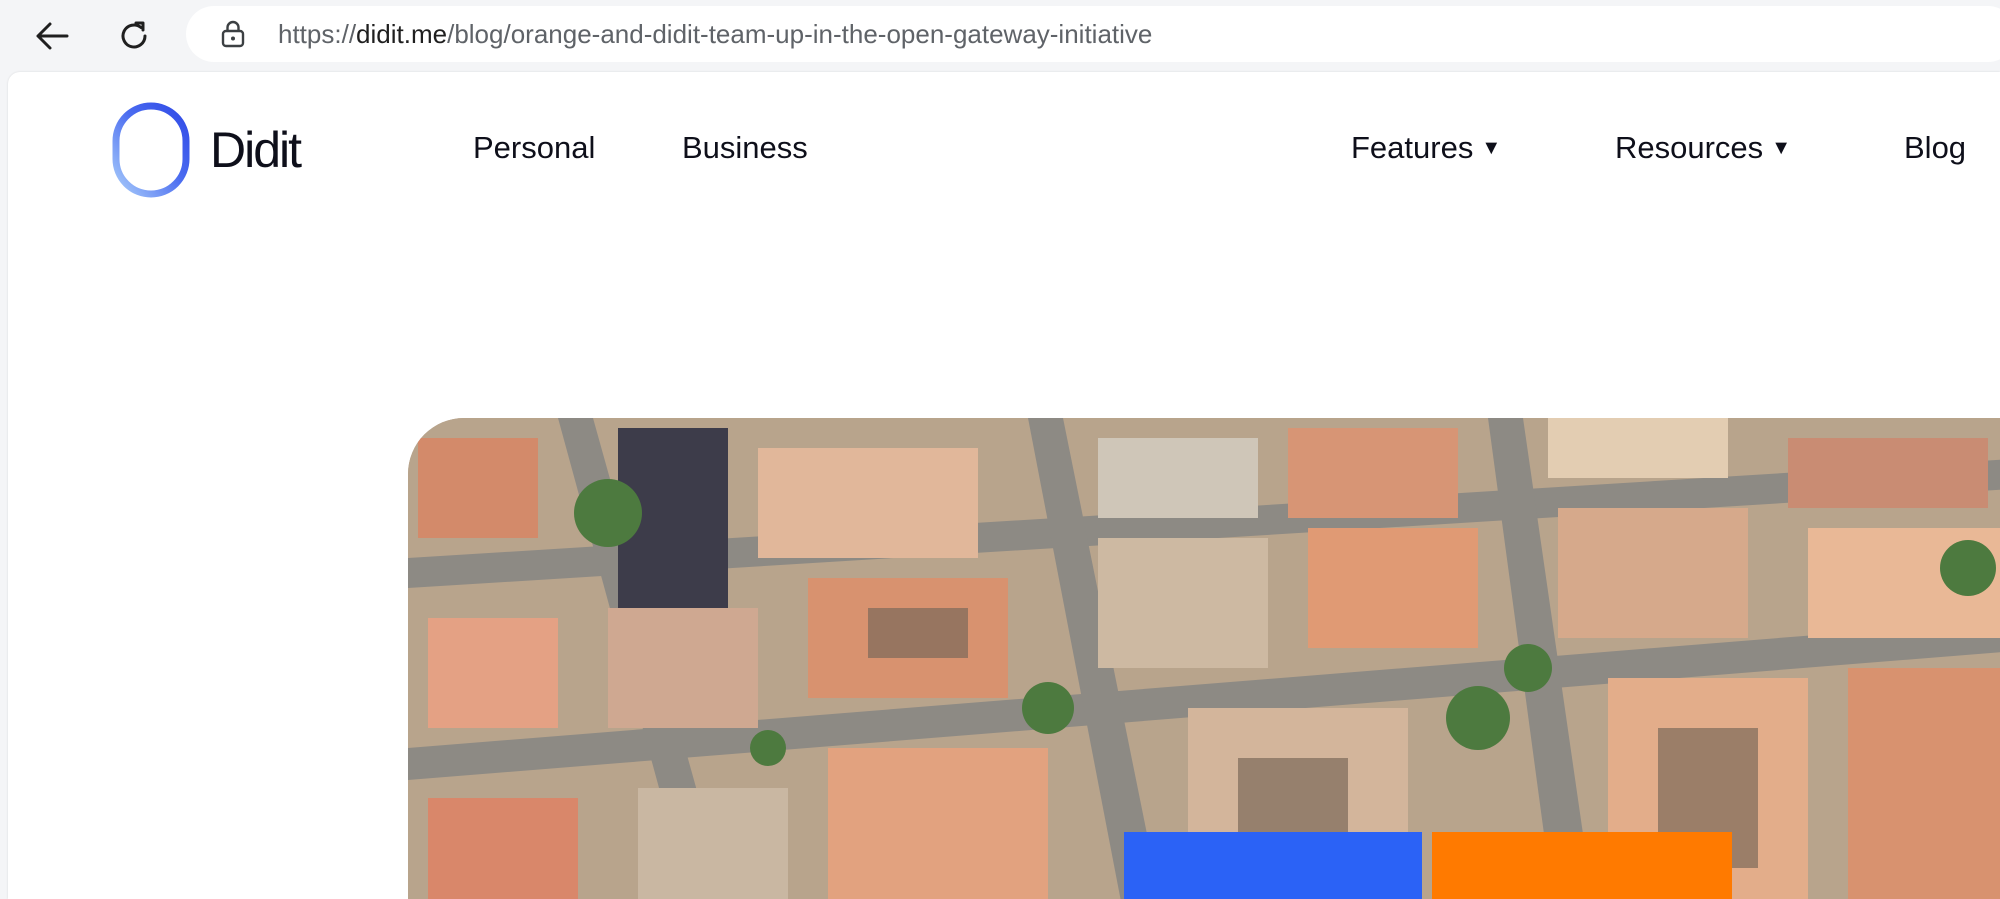 This screenshot has width=2000, height=899. I want to click on nav-blog-label: Blog, so click(1935, 147).